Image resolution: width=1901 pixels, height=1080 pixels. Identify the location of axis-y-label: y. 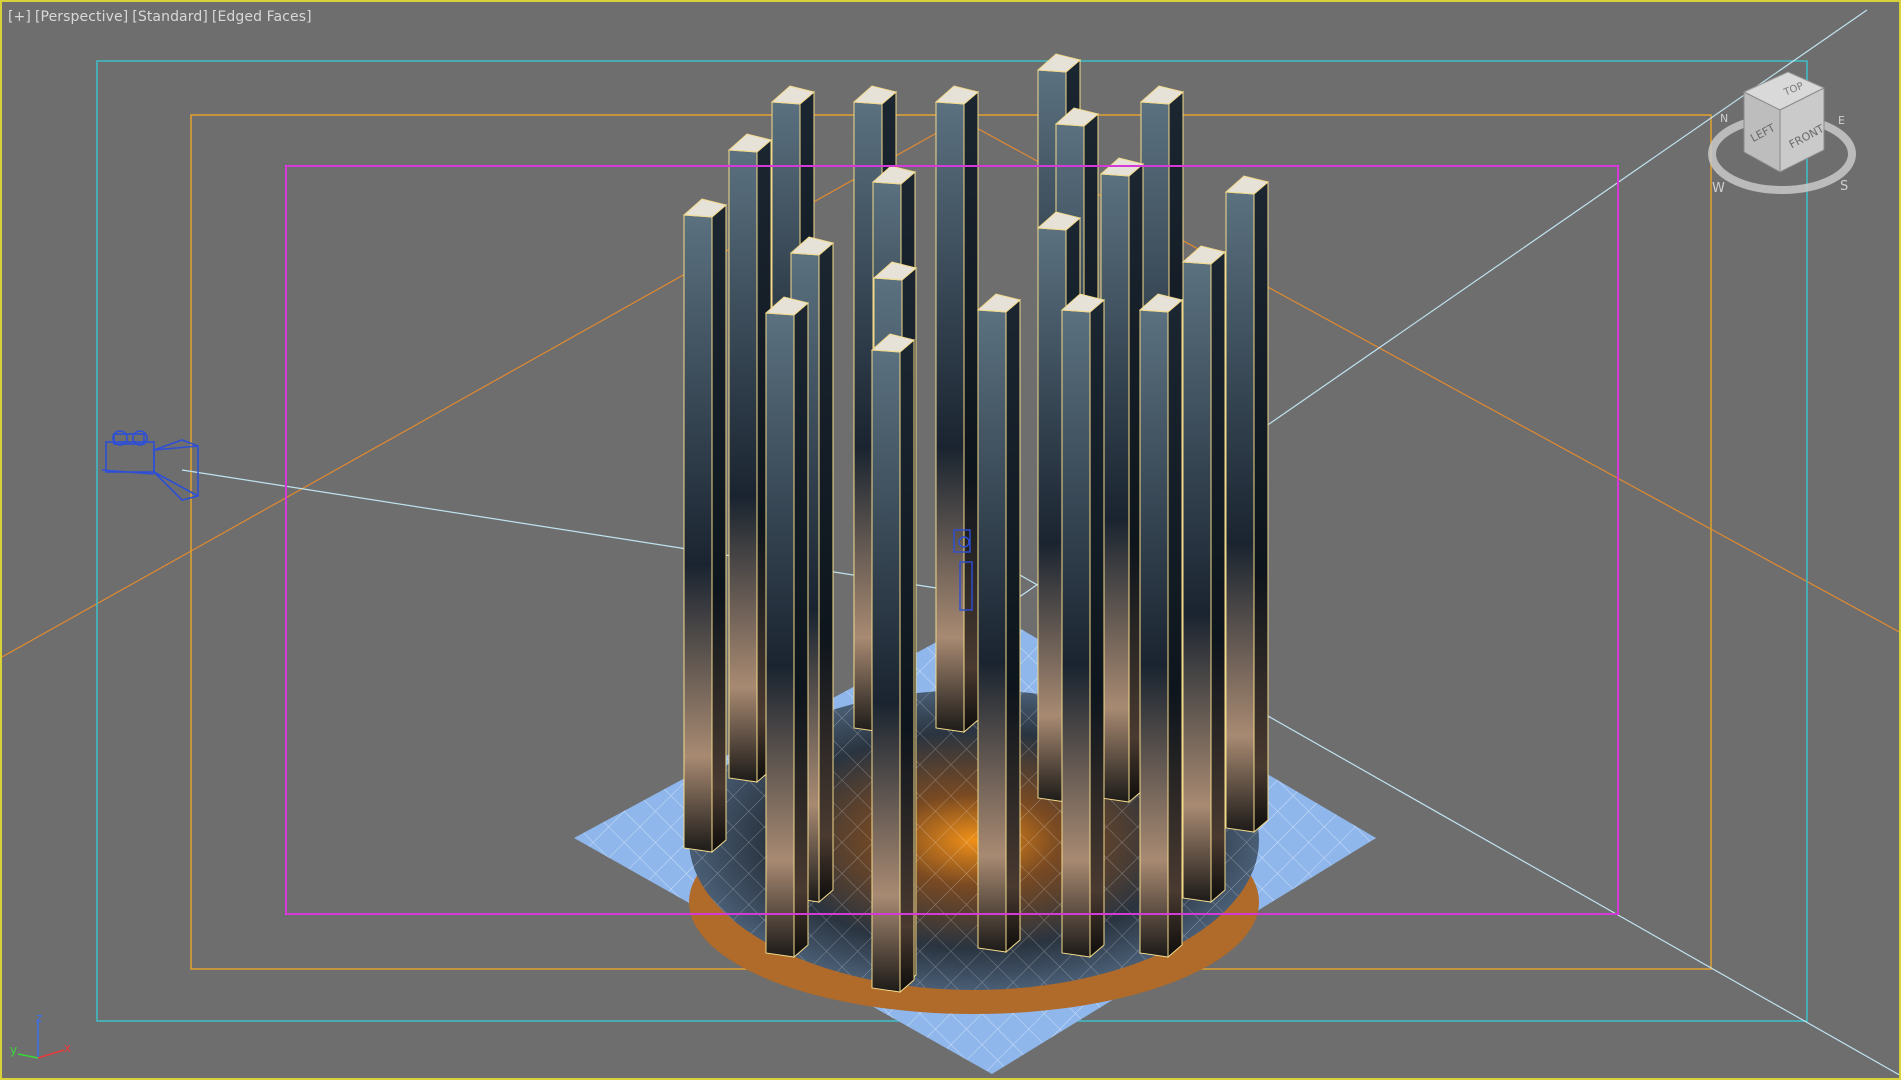
(13, 1050).